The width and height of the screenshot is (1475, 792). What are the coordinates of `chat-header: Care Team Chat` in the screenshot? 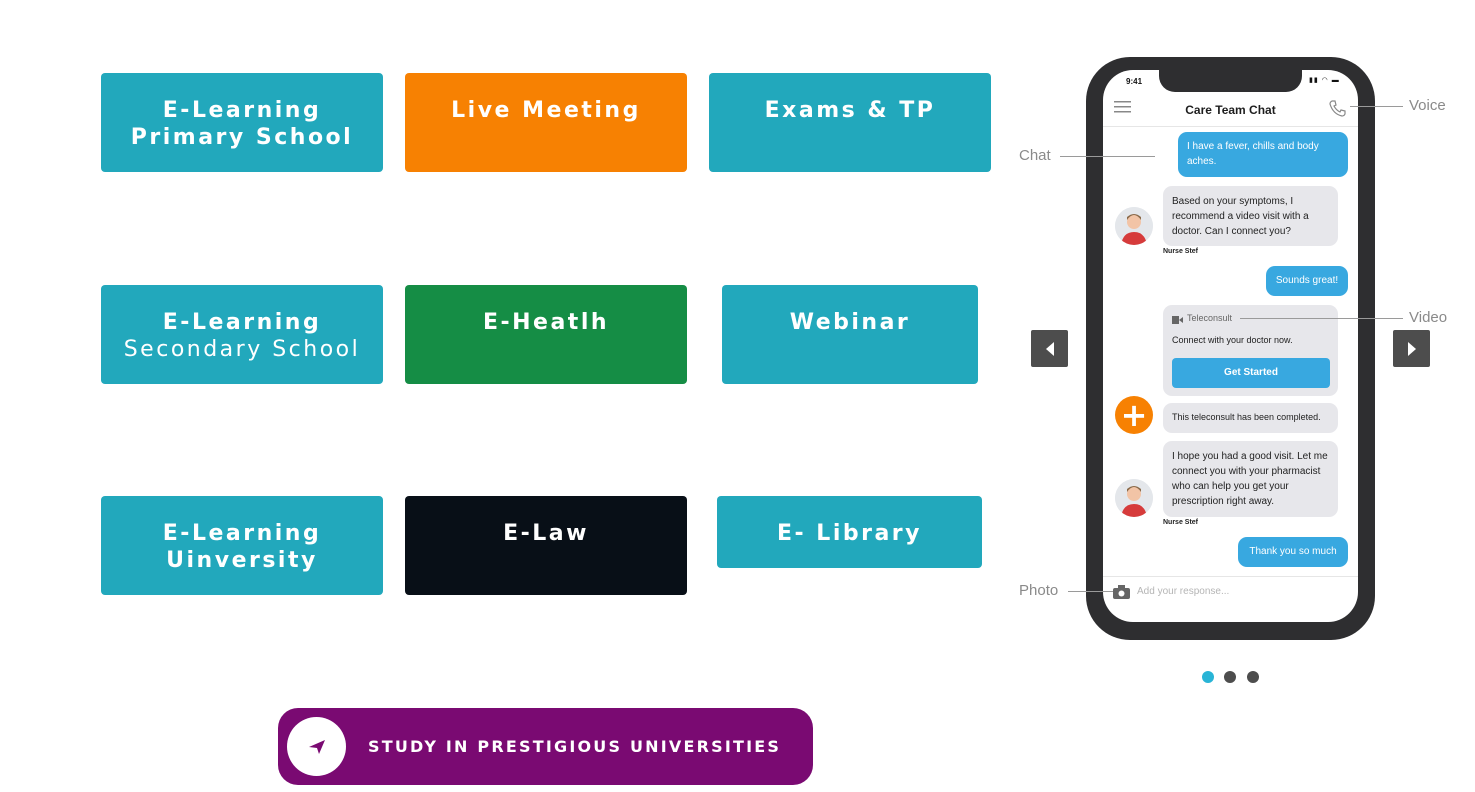 It's located at (1230, 112).